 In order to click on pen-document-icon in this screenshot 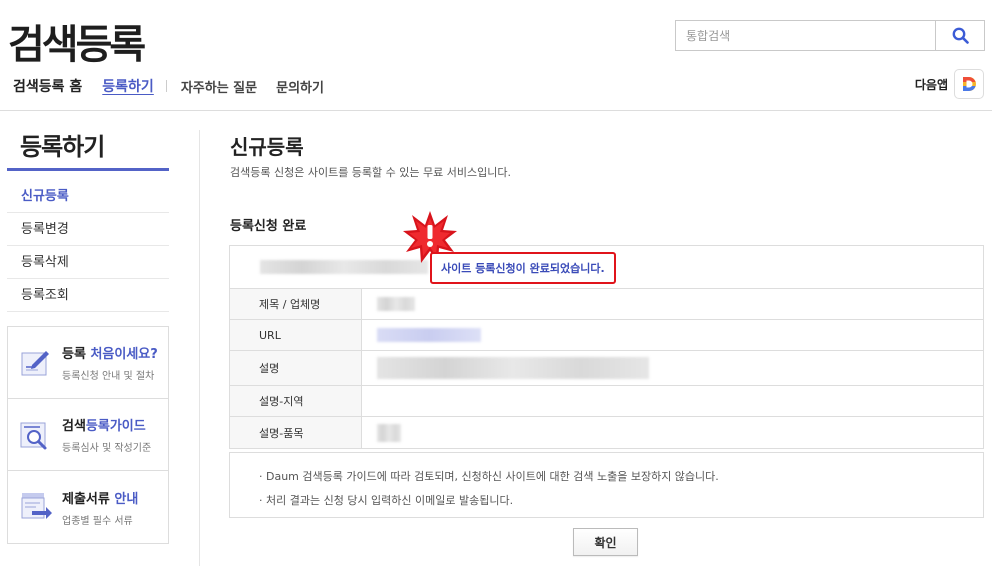, I will do `click(35, 362)`.